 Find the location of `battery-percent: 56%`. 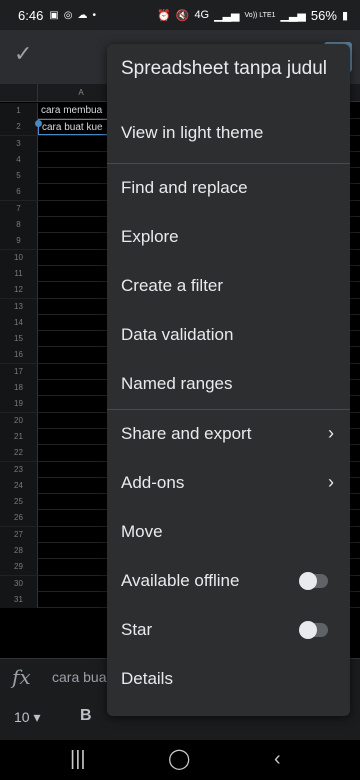

battery-percent: 56% is located at coordinates (323, 15).